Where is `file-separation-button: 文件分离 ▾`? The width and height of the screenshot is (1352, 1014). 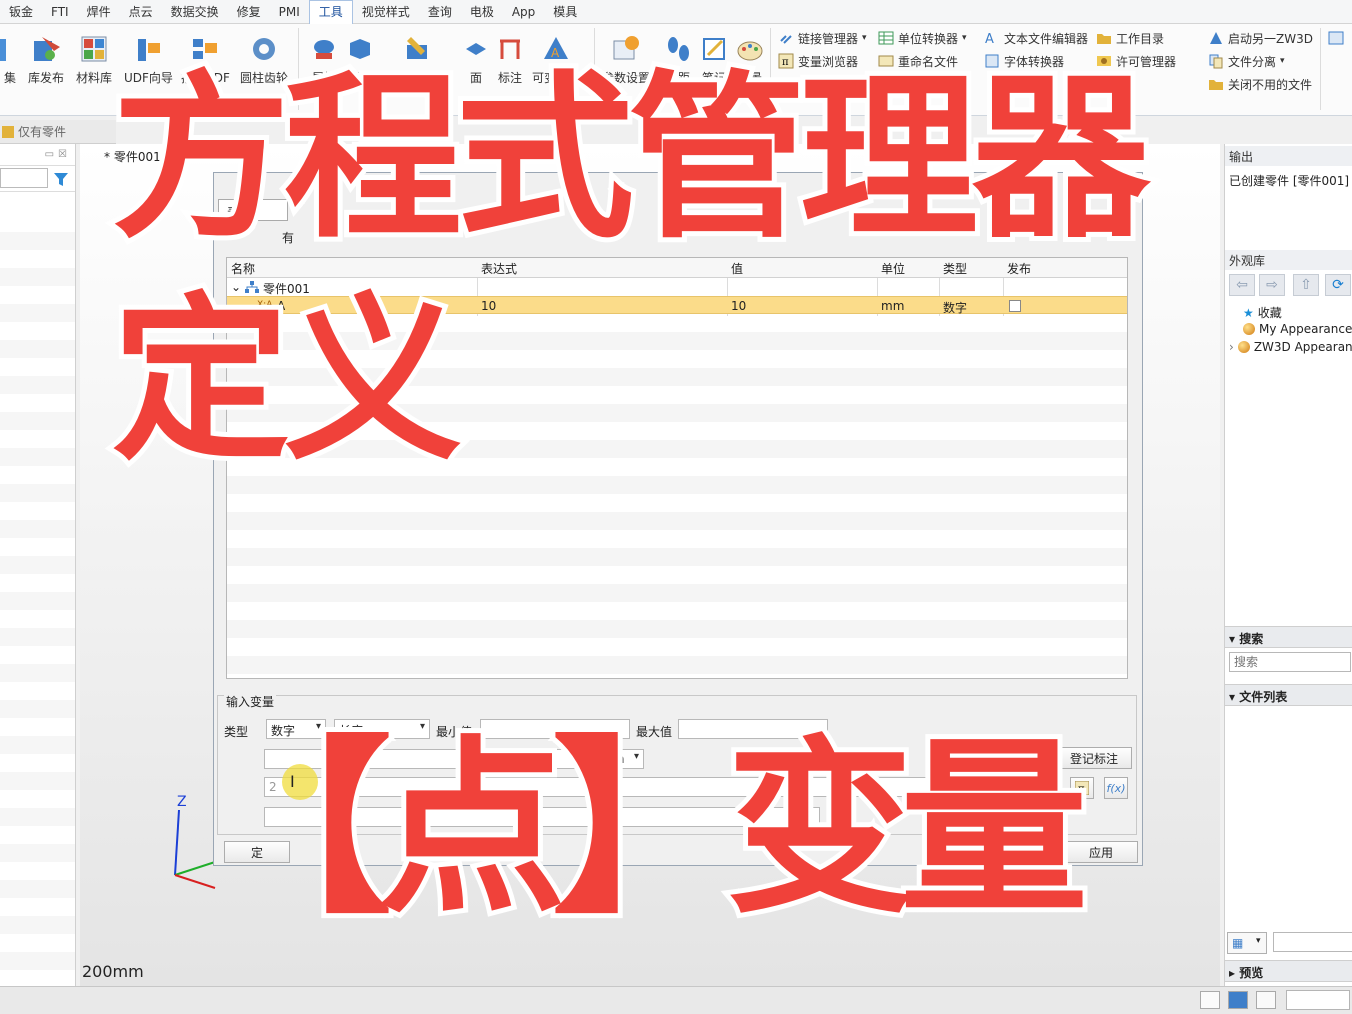
file-separation-button: 文件分离 ▾ is located at coordinates (1246, 61).